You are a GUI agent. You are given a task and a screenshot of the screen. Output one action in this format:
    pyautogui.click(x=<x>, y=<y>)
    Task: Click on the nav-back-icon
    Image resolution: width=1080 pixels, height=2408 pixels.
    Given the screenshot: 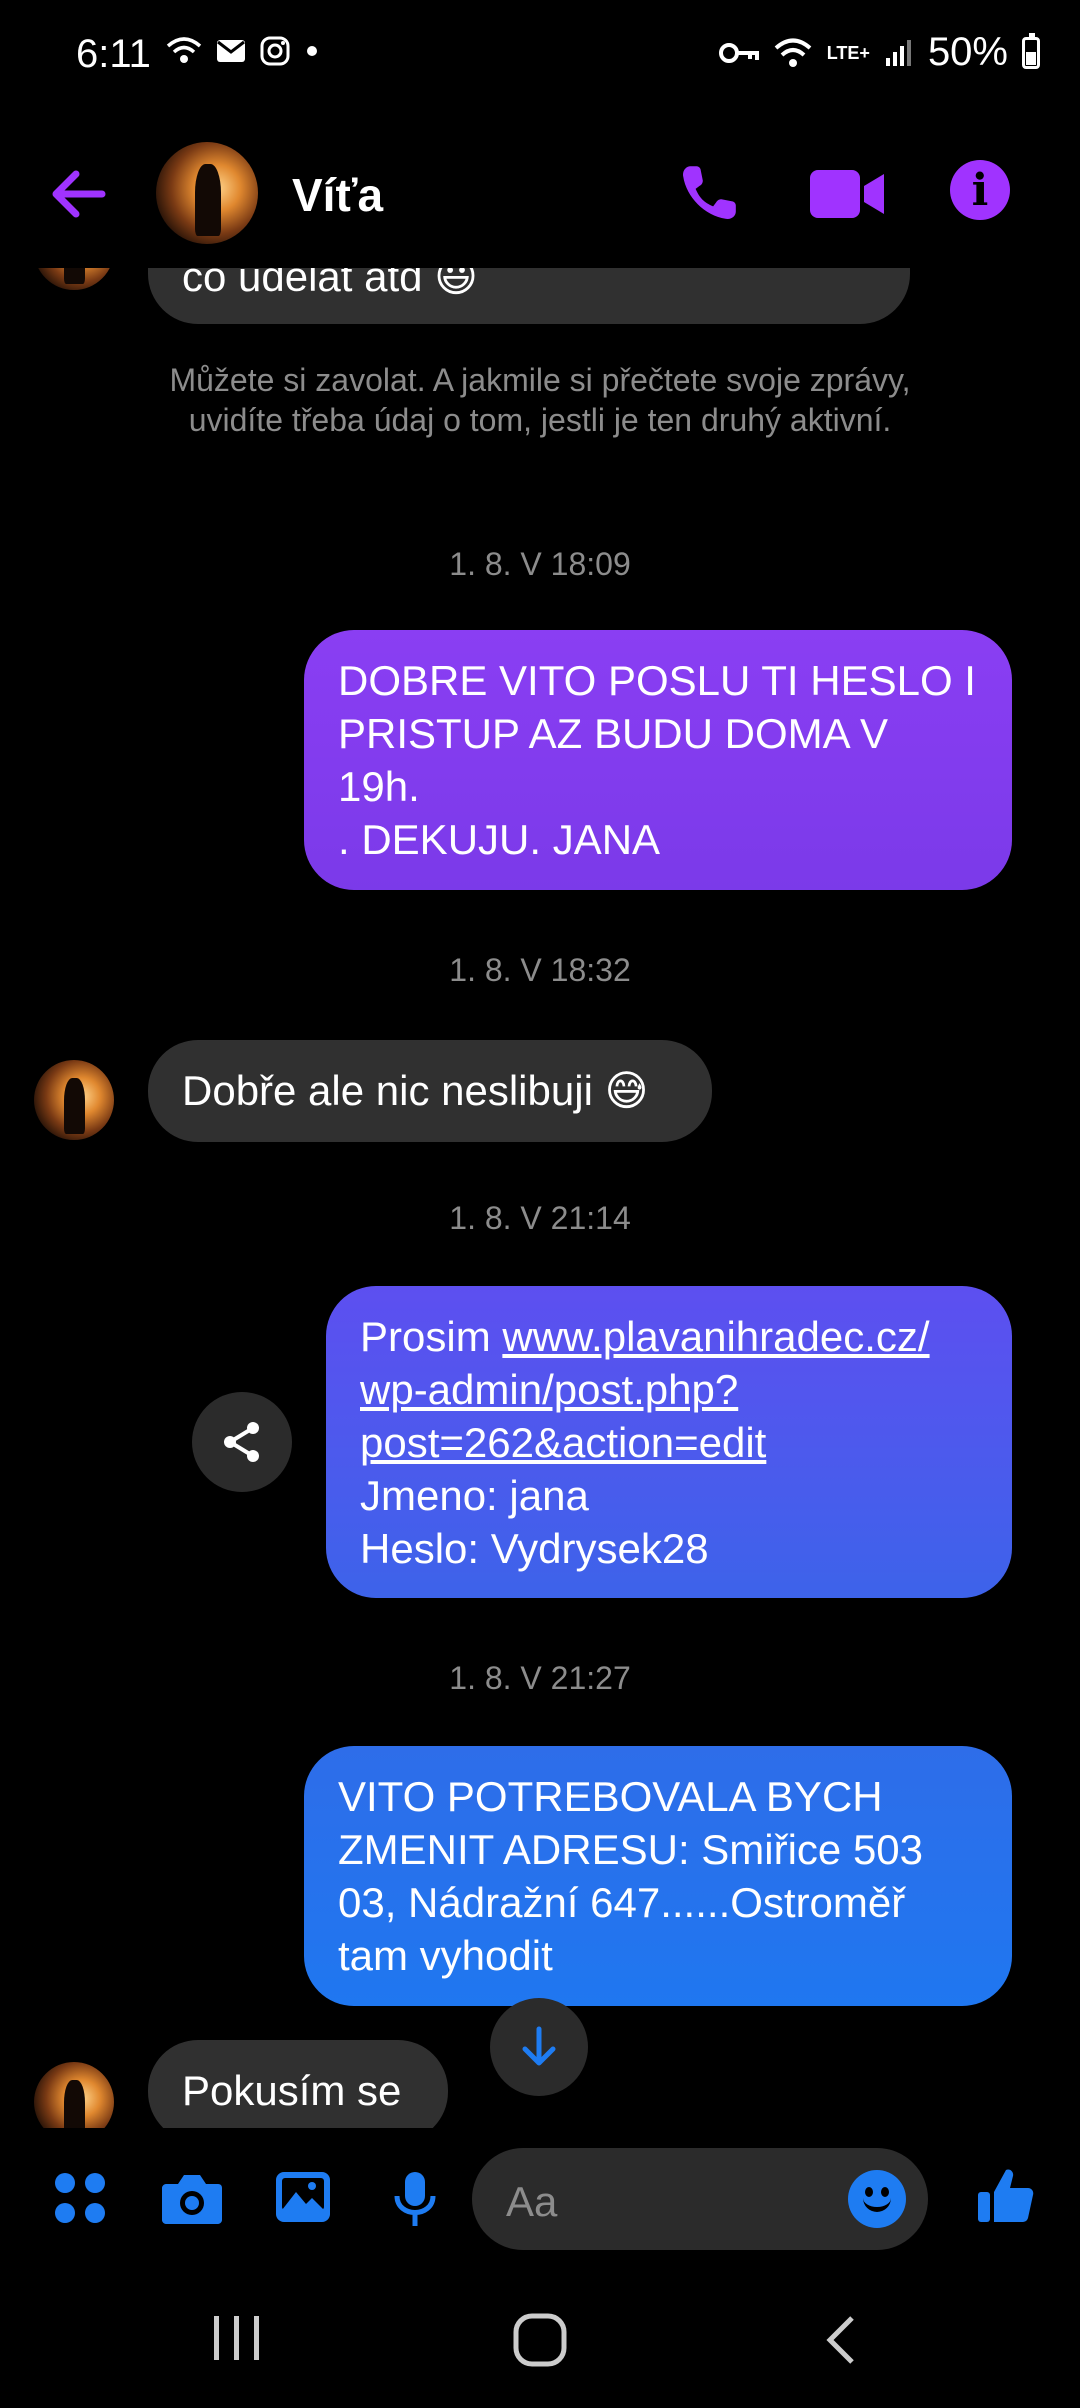 What is the action you would take?
    pyautogui.click(x=840, y=2340)
    